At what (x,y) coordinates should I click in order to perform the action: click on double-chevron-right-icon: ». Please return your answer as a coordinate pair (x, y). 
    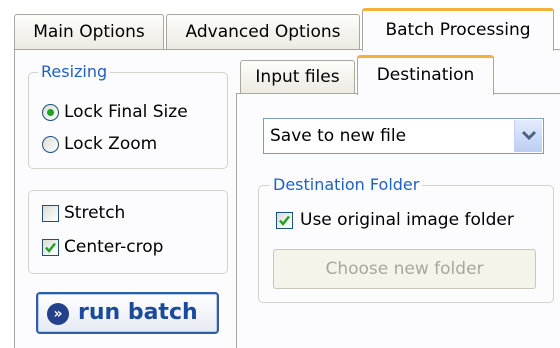
    Looking at the image, I should click on (58, 314).